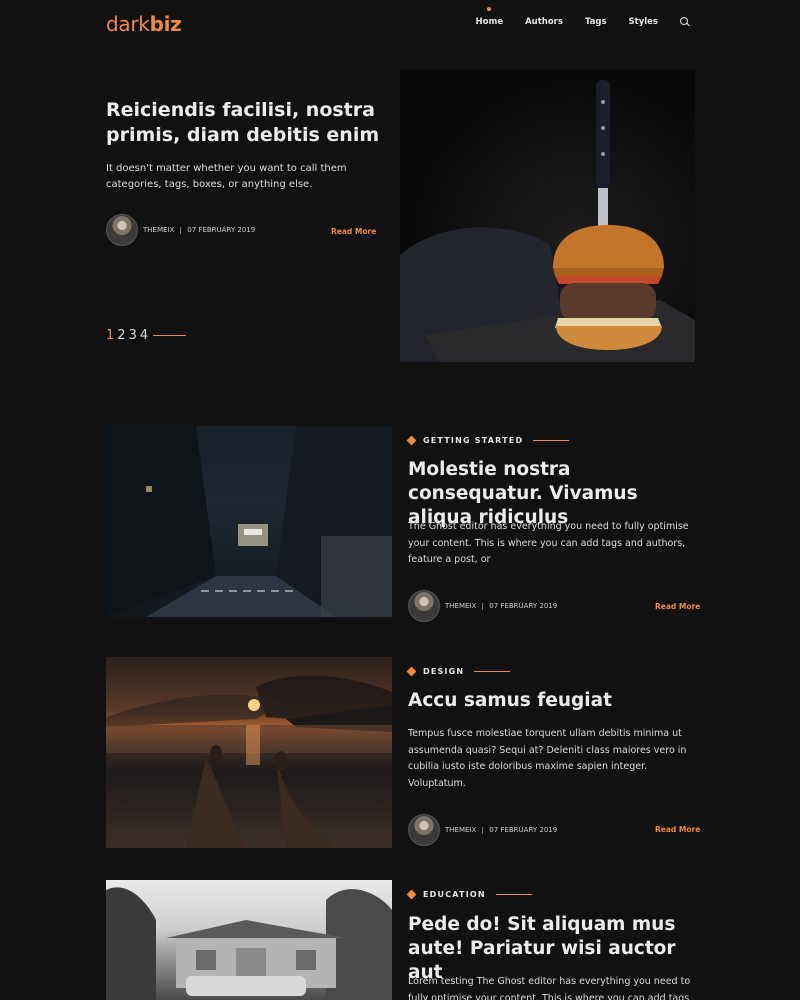 The height and width of the screenshot is (1000, 800). What do you see at coordinates (572, 22) in the screenshot?
I see `main-nav: Home Authors Tags Styles` at bounding box center [572, 22].